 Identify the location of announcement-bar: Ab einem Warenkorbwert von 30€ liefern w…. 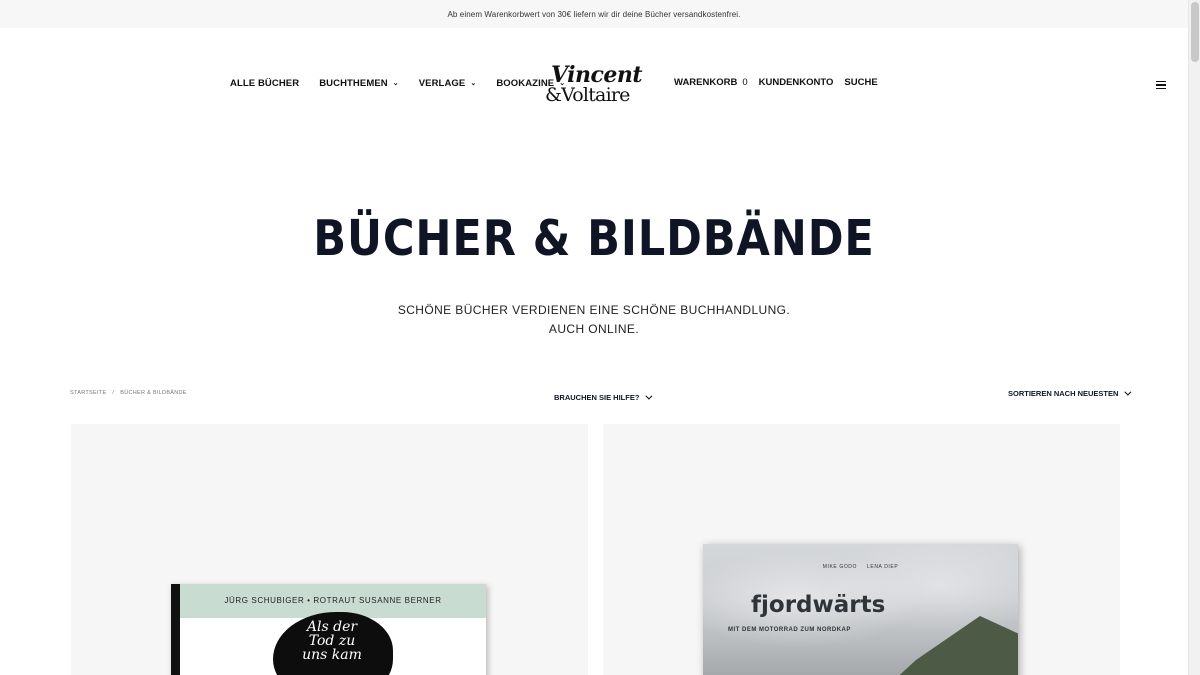
(594, 14).